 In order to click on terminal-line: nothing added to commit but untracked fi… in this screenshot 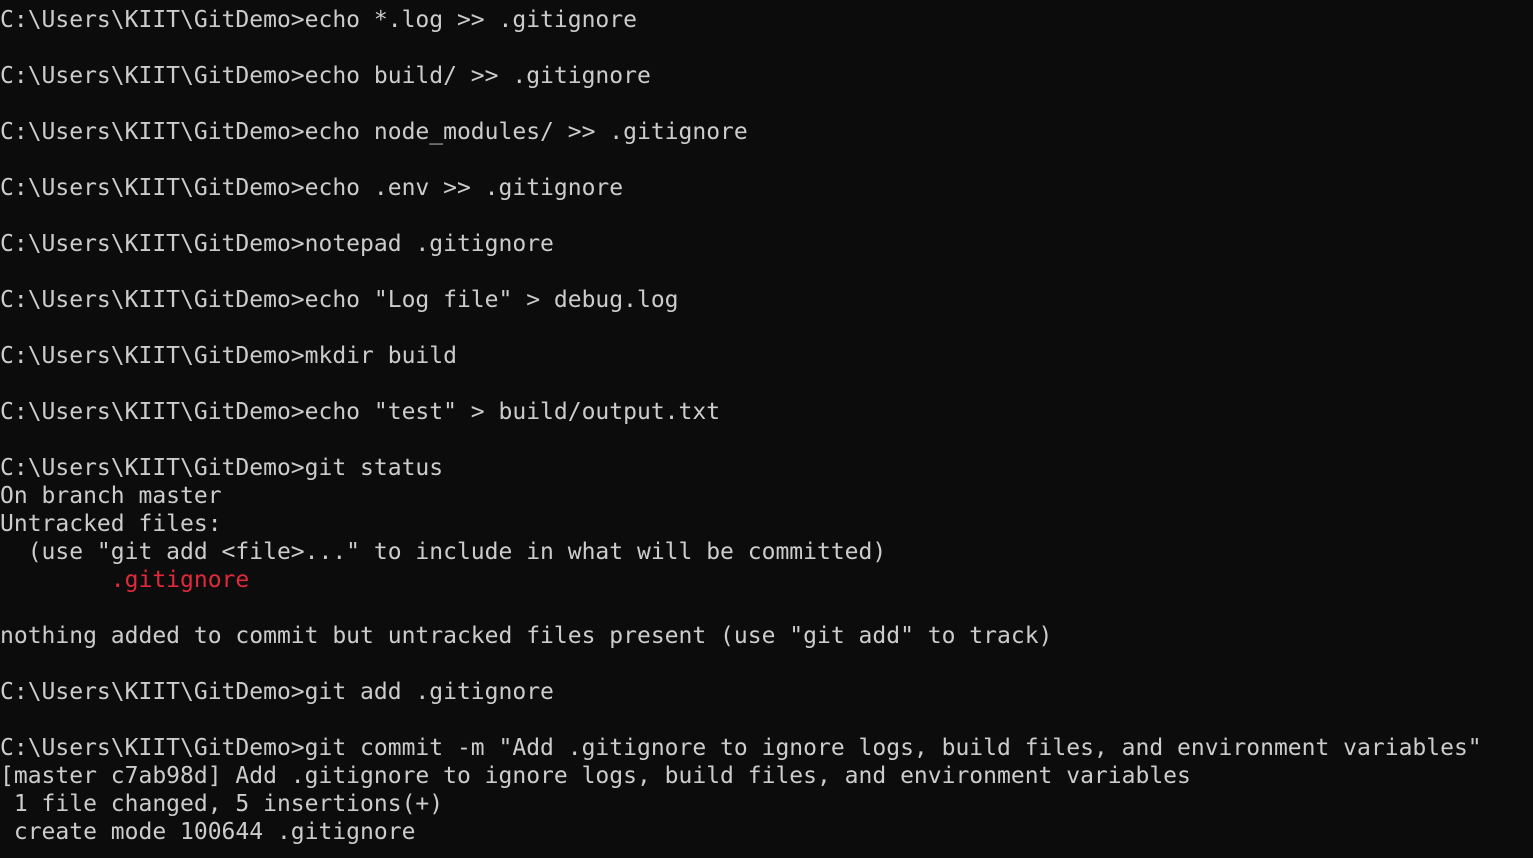, I will do `click(526, 636)`.